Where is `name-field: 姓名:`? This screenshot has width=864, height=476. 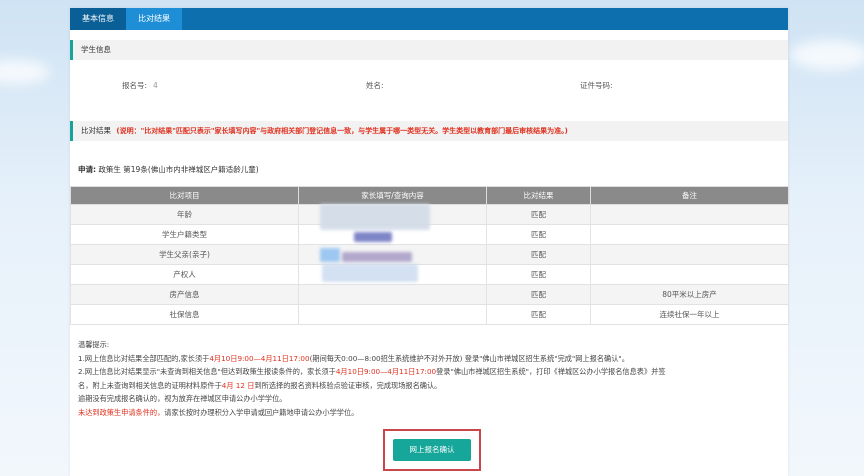 name-field: 姓名: is located at coordinates (375, 85).